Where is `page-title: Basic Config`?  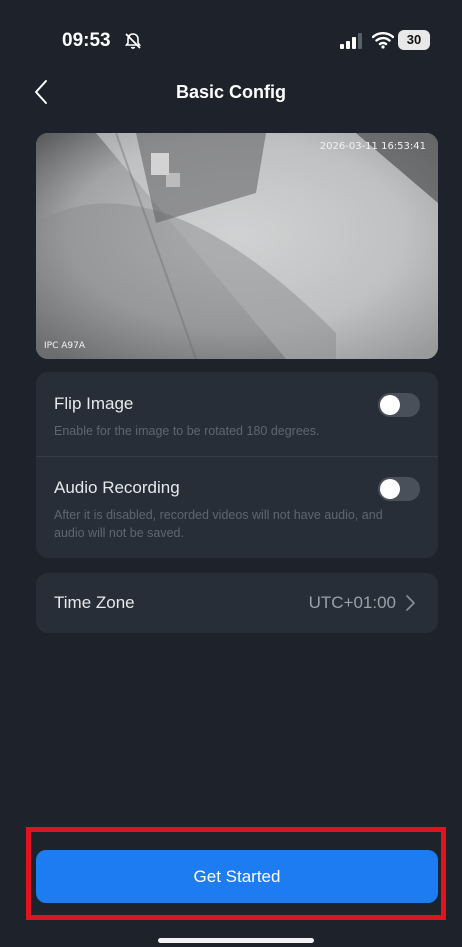
page-title: Basic Config is located at coordinates (230, 92).